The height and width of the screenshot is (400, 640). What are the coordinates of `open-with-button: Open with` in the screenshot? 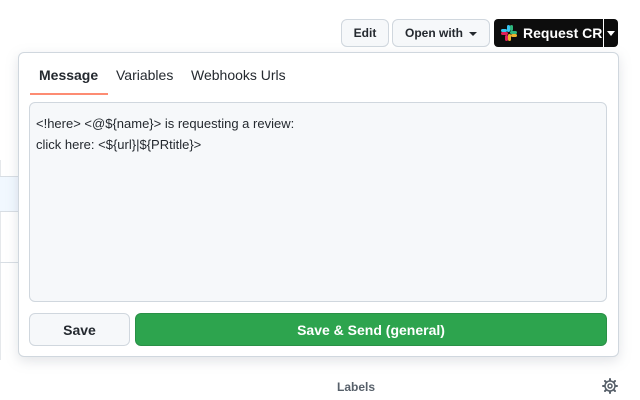 It's located at (441, 33).